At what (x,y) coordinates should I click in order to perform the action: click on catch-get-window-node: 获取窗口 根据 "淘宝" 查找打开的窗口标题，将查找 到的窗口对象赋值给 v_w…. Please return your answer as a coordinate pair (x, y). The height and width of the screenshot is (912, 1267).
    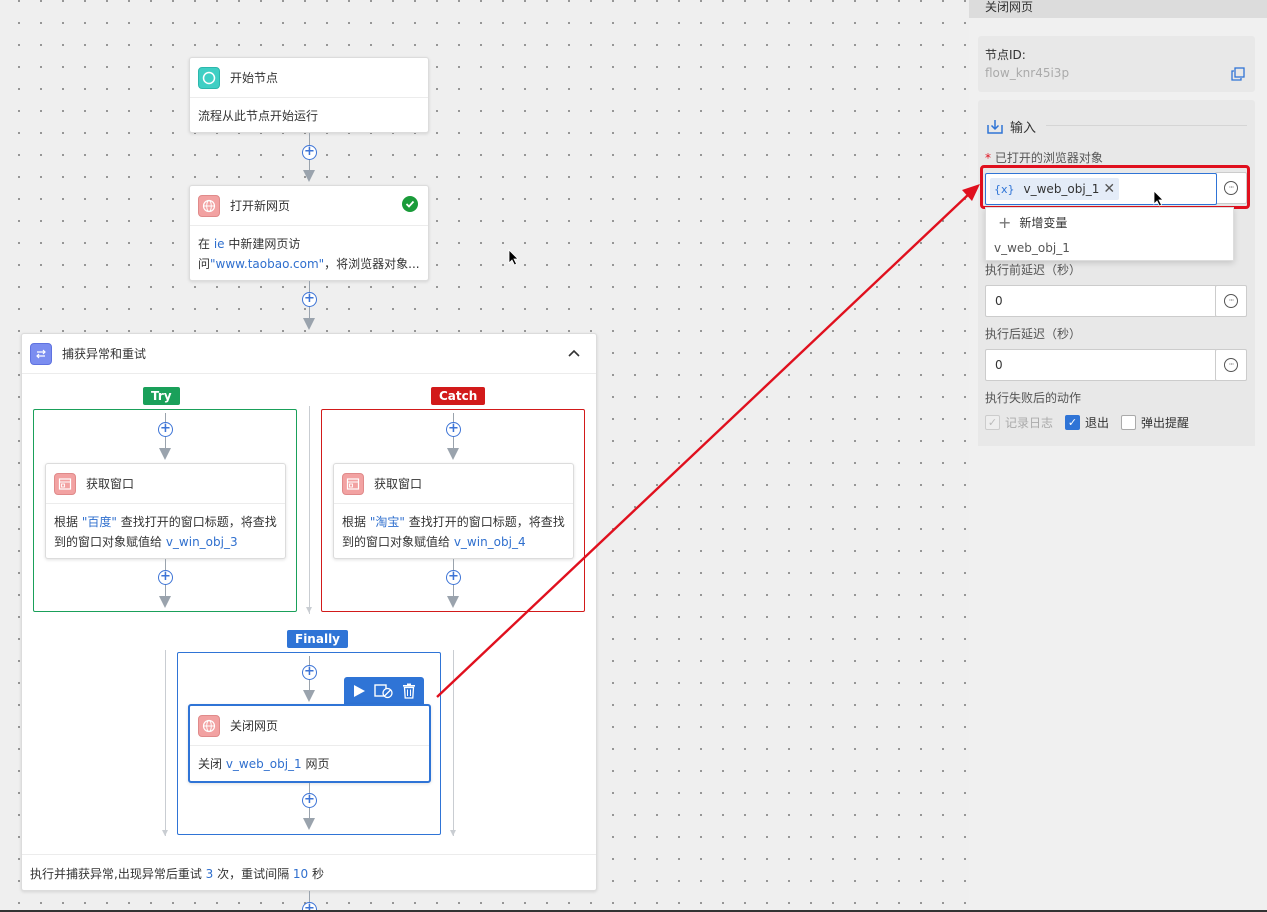
    Looking at the image, I should click on (453, 511).